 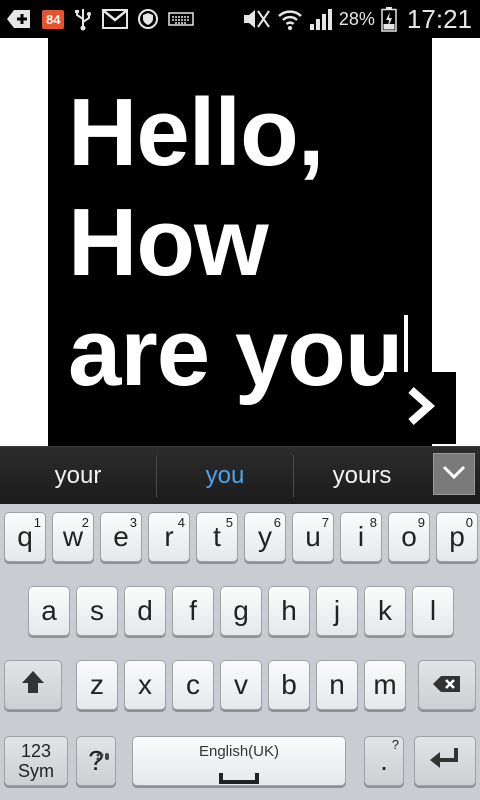 I want to click on enter-key, so click(x=445, y=761).